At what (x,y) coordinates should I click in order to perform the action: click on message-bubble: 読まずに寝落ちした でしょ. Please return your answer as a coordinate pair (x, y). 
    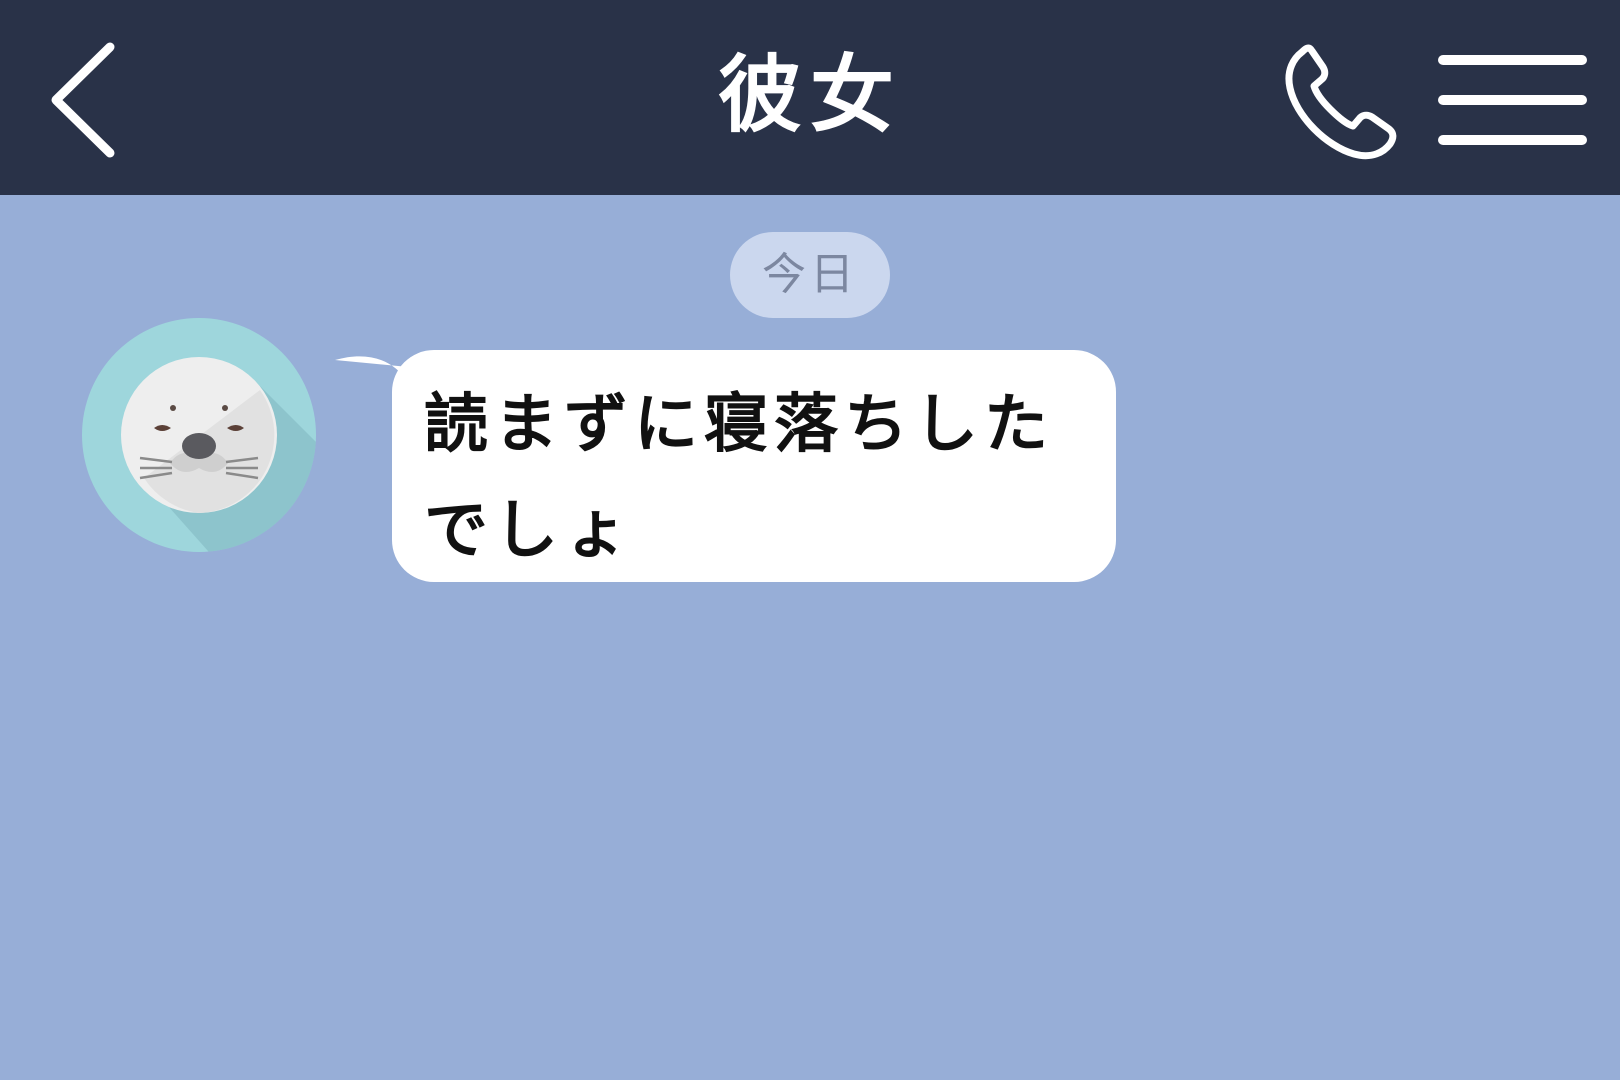
    Looking at the image, I should click on (754, 466).